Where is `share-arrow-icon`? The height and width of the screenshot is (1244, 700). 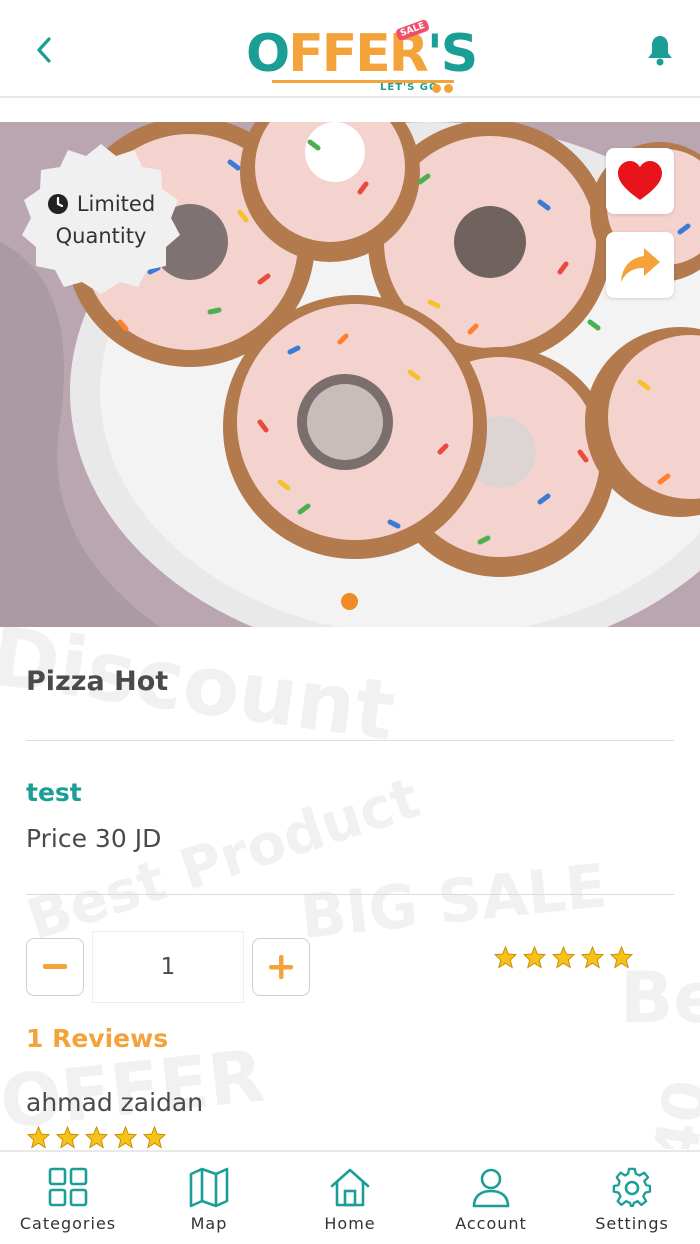 share-arrow-icon is located at coordinates (640, 265).